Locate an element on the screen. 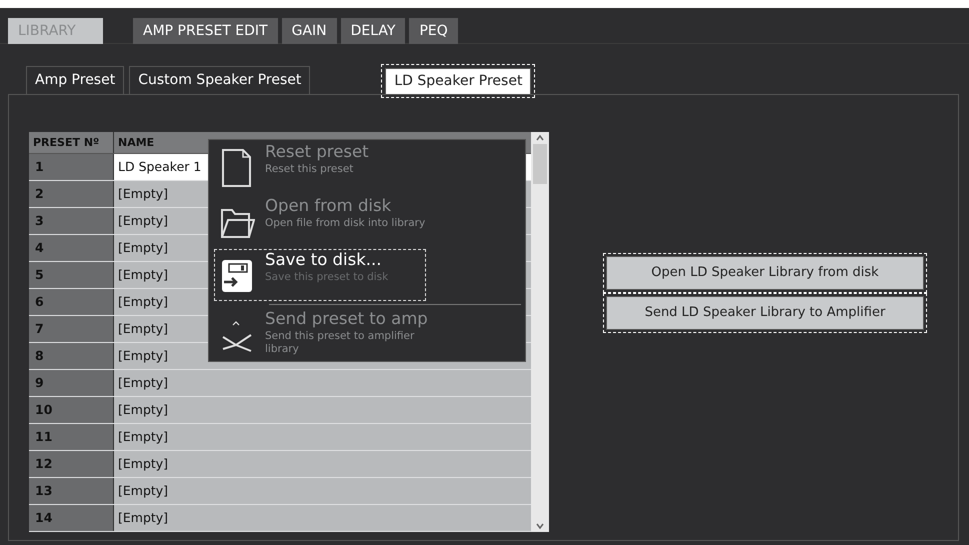 Image resolution: width=969 pixels, height=545 pixels. tab: Custom Speaker Preset is located at coordinates (219, 80).